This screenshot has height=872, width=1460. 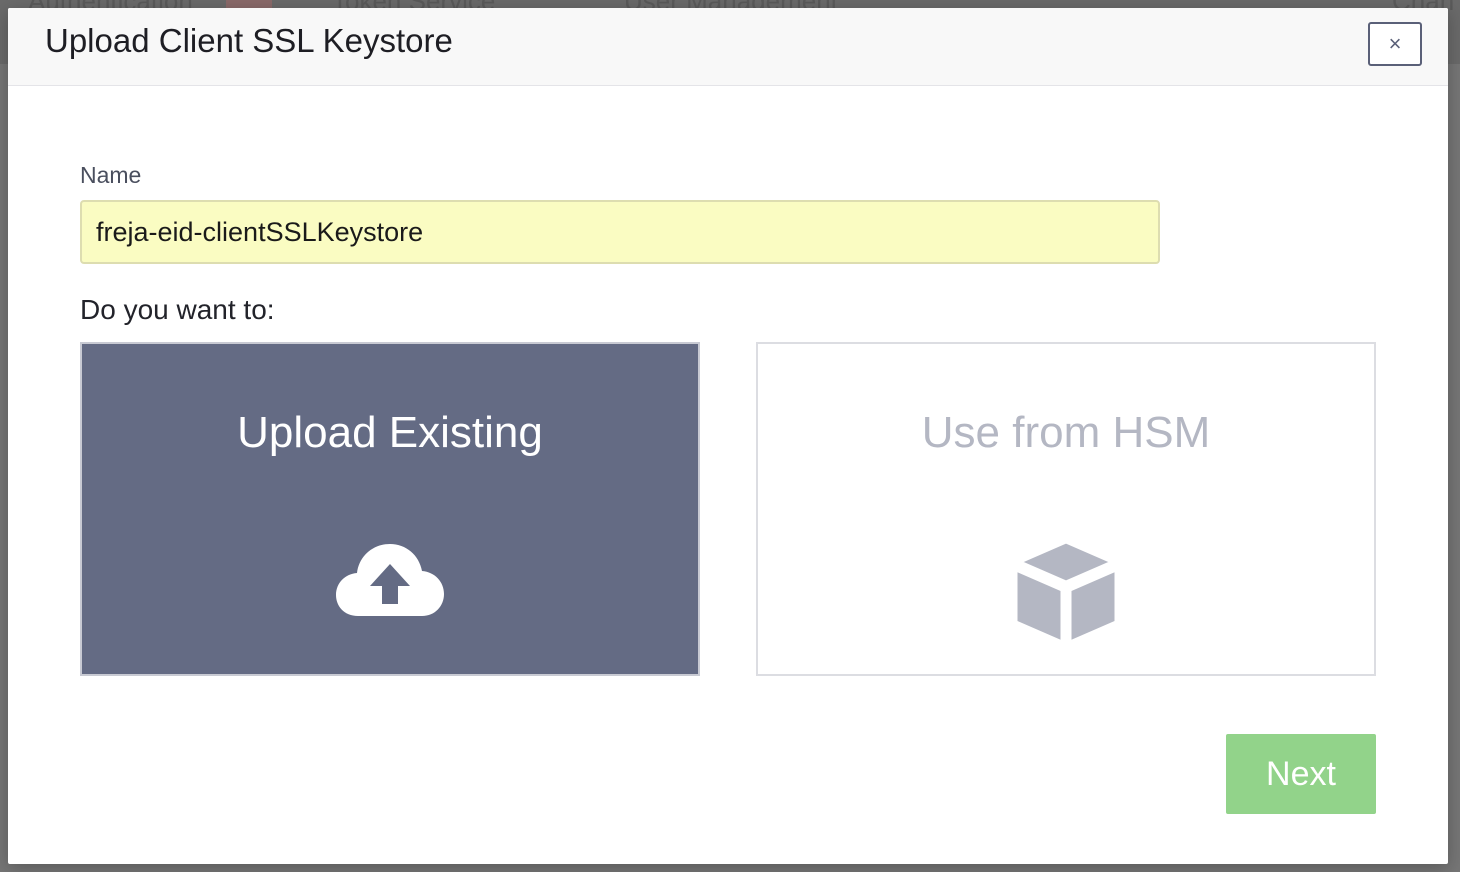 I want to click on cloud-upload-icon, so click(x=390, y=582).